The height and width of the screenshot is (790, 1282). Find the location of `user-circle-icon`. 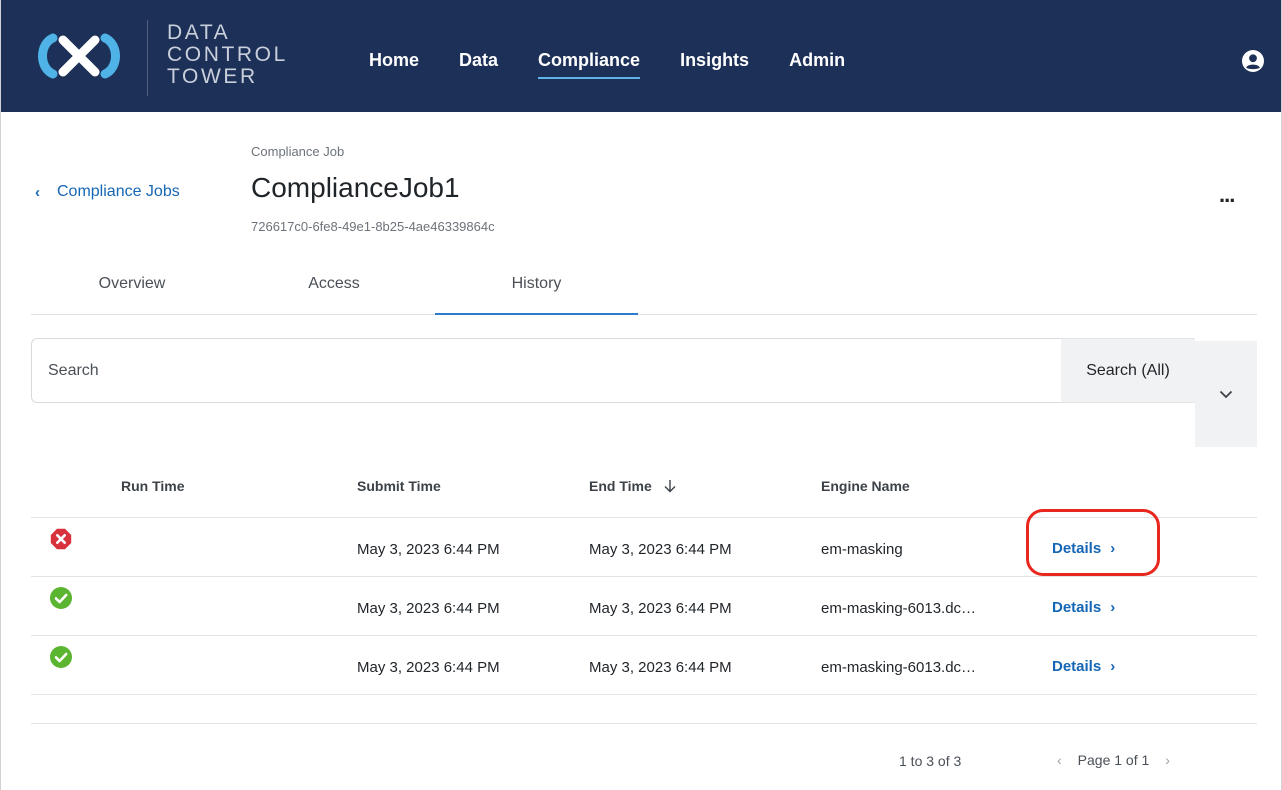

user-circle-icon is located at coordinates (1253, 61).